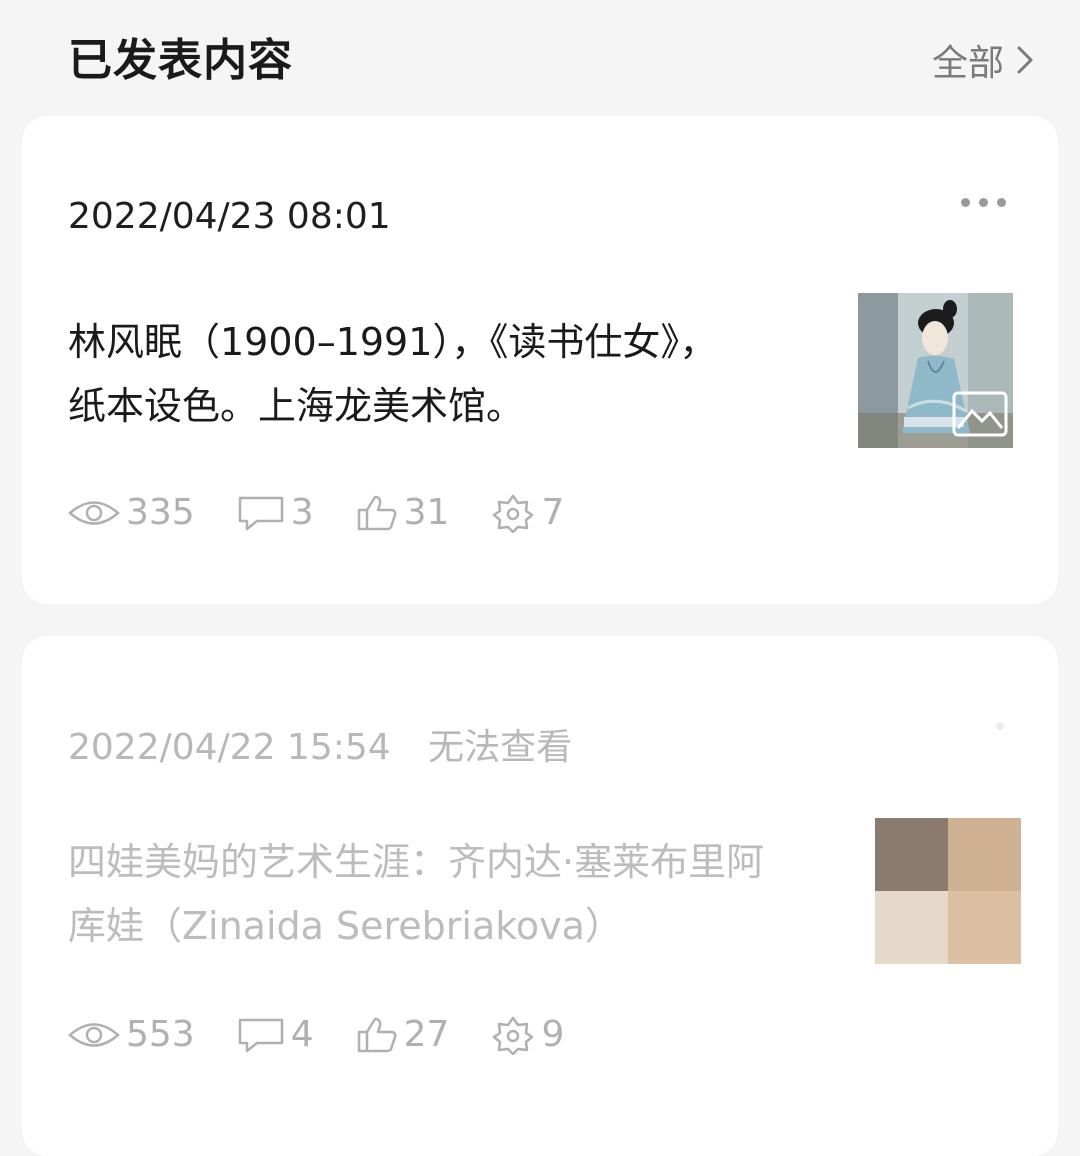 This screenshot has width=1080, height=1156. Describe the element at coordinates (426, 1034) in the screenshot. I see `likes-count: 27` at that location.